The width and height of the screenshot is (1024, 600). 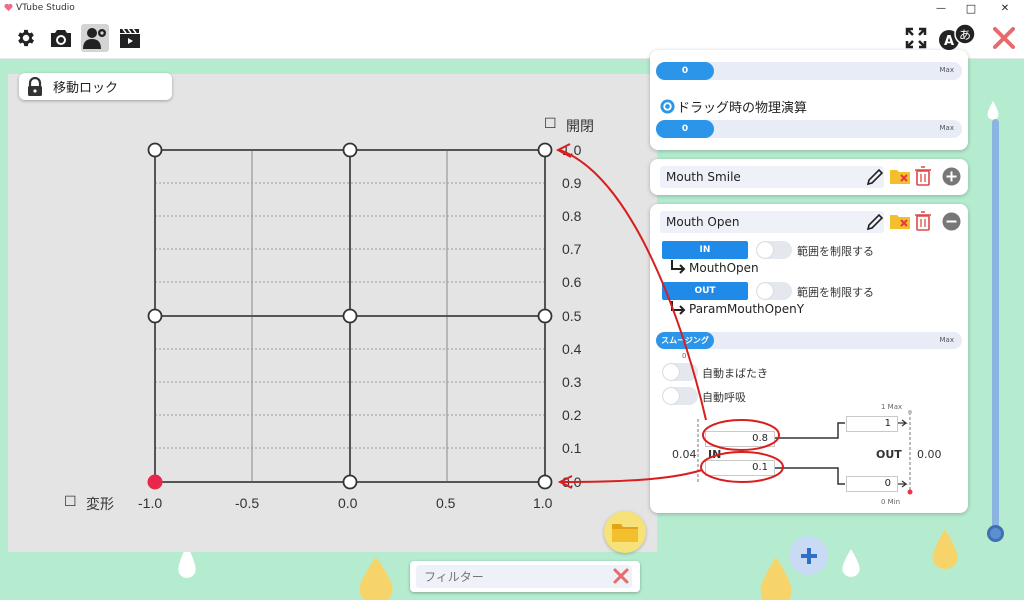 What do you see at coordinates (772, 177) in the screenshot?
I see `mouth-smile-name: Mouth Smile` at bounding box center [772, 177].